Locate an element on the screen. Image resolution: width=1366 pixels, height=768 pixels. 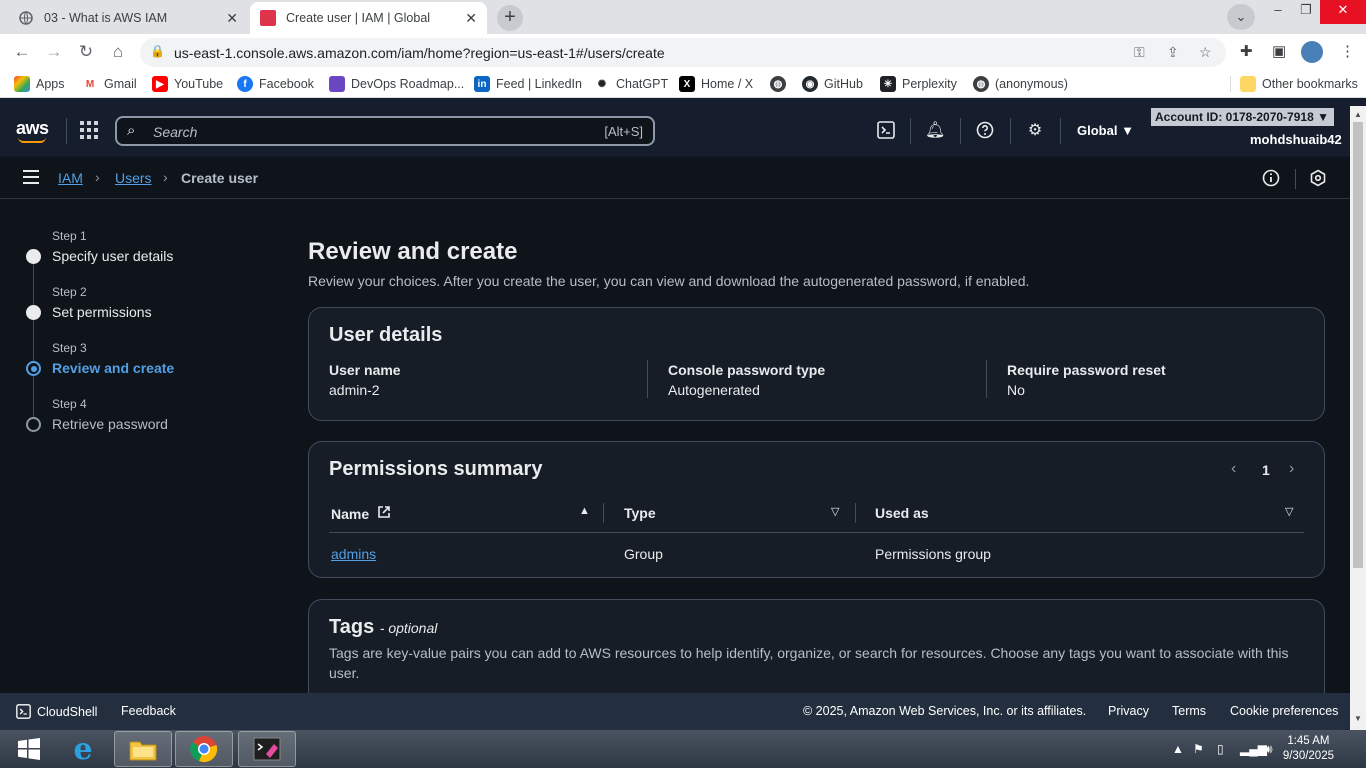
home-icon: ⌂ is located at coordinates (118, 52).